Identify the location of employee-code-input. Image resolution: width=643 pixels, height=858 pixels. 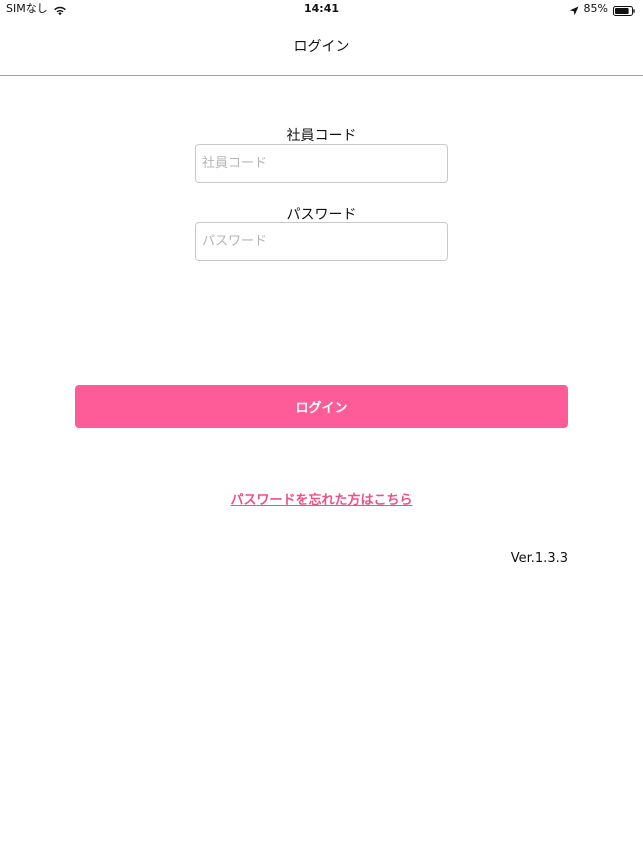
(321, 163).